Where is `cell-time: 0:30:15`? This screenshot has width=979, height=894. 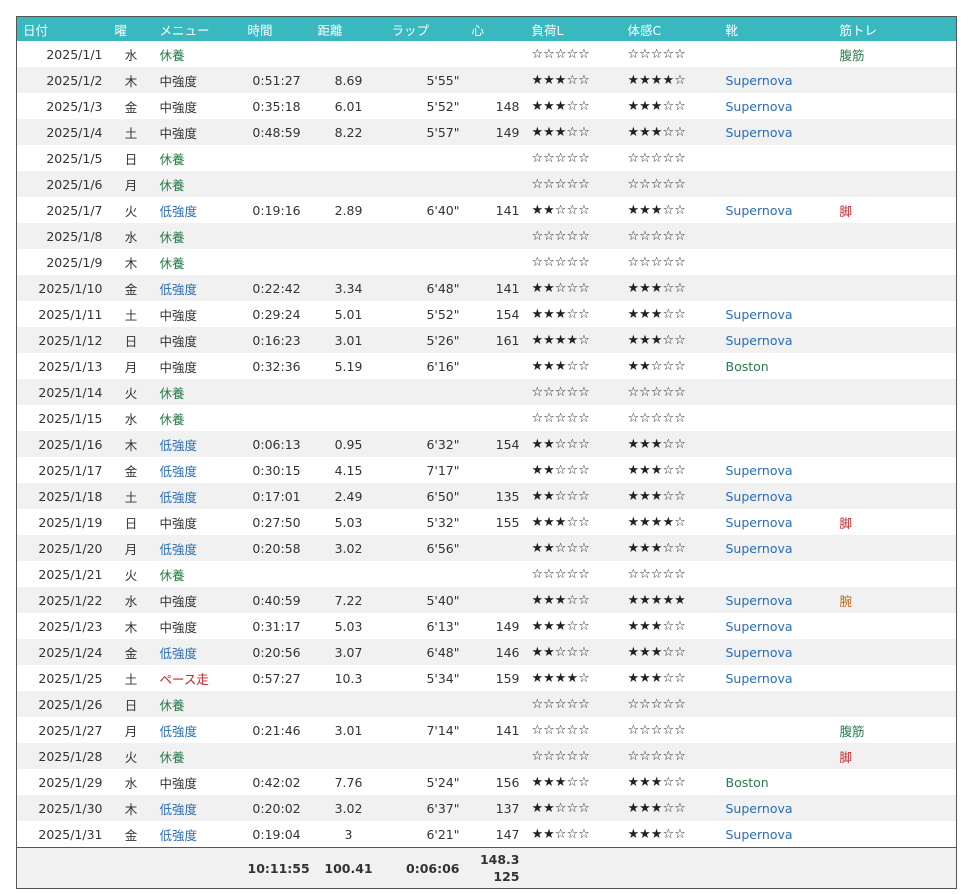
cell-time: 0:30:15 is located at coordinates (276, 470).